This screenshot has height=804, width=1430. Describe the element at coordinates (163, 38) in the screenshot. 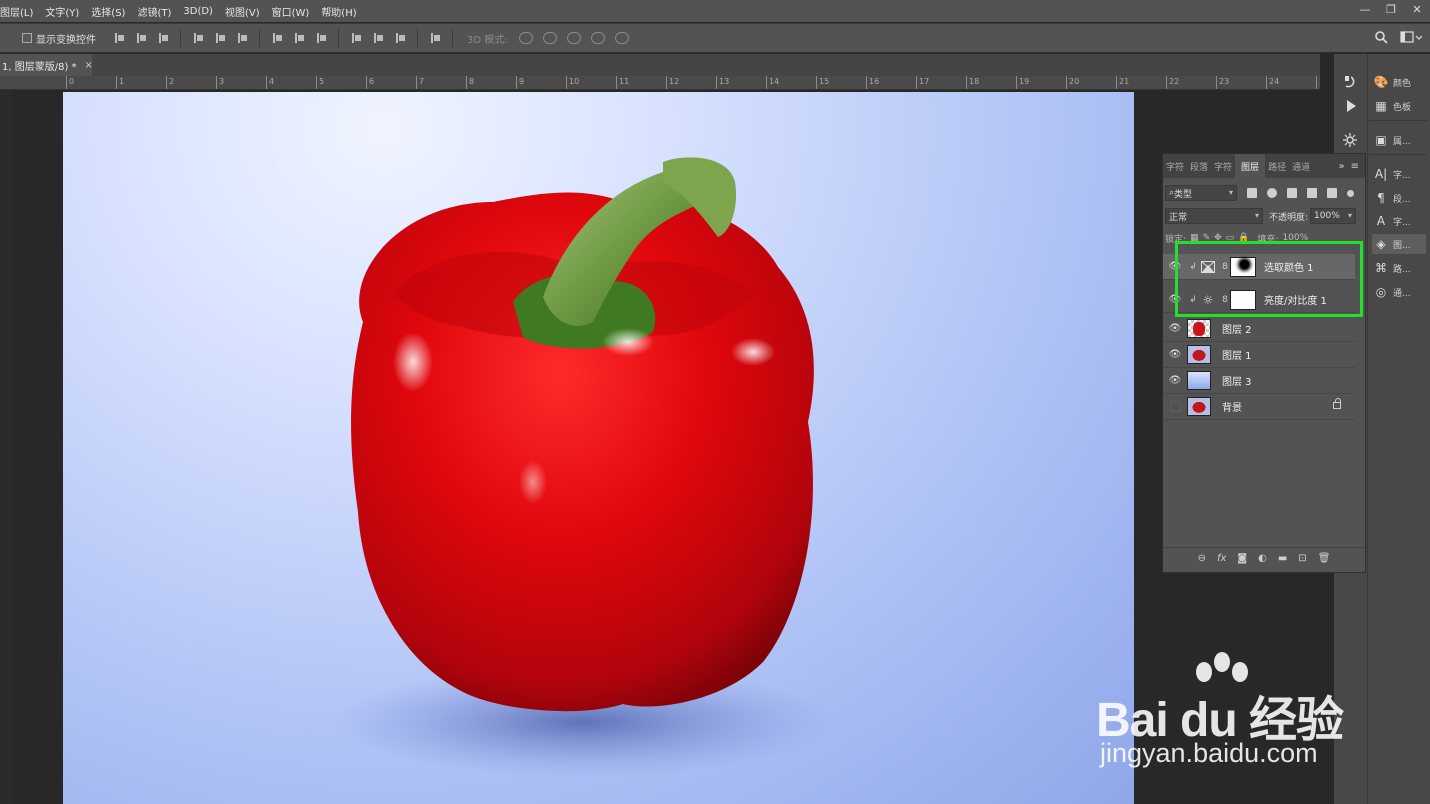

I see `align-bottom-icon` at that location.